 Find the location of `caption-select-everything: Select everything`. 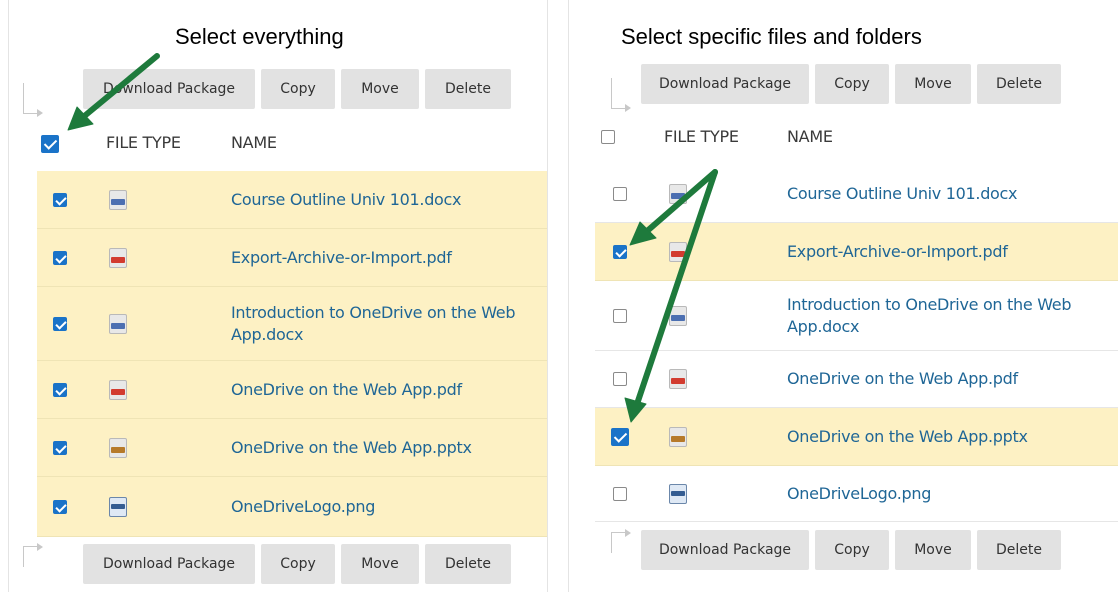

caption-select-everything: Select everything is located at coordinates (259, 36).